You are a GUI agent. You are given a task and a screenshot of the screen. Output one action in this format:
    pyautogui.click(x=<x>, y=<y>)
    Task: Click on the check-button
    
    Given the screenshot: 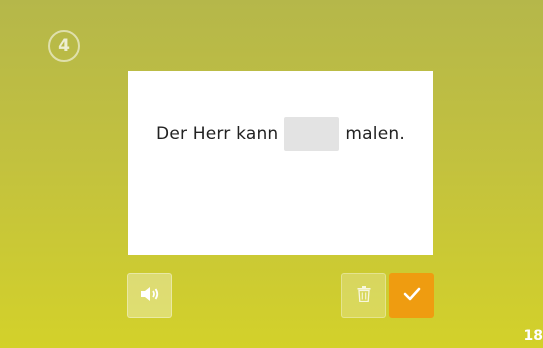 What is the action you would take?
    pyautogui.click(x=411, y=295)
    